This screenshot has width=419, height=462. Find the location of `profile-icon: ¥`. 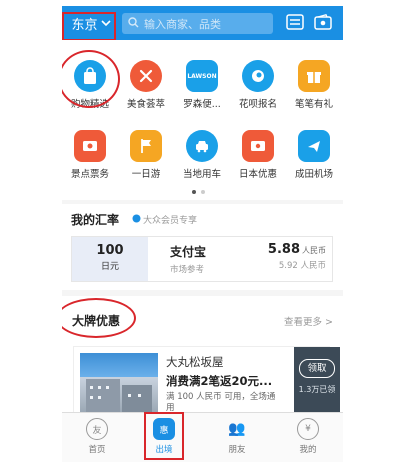

profile-icon: ¥ is located at coordinates (308, 429).